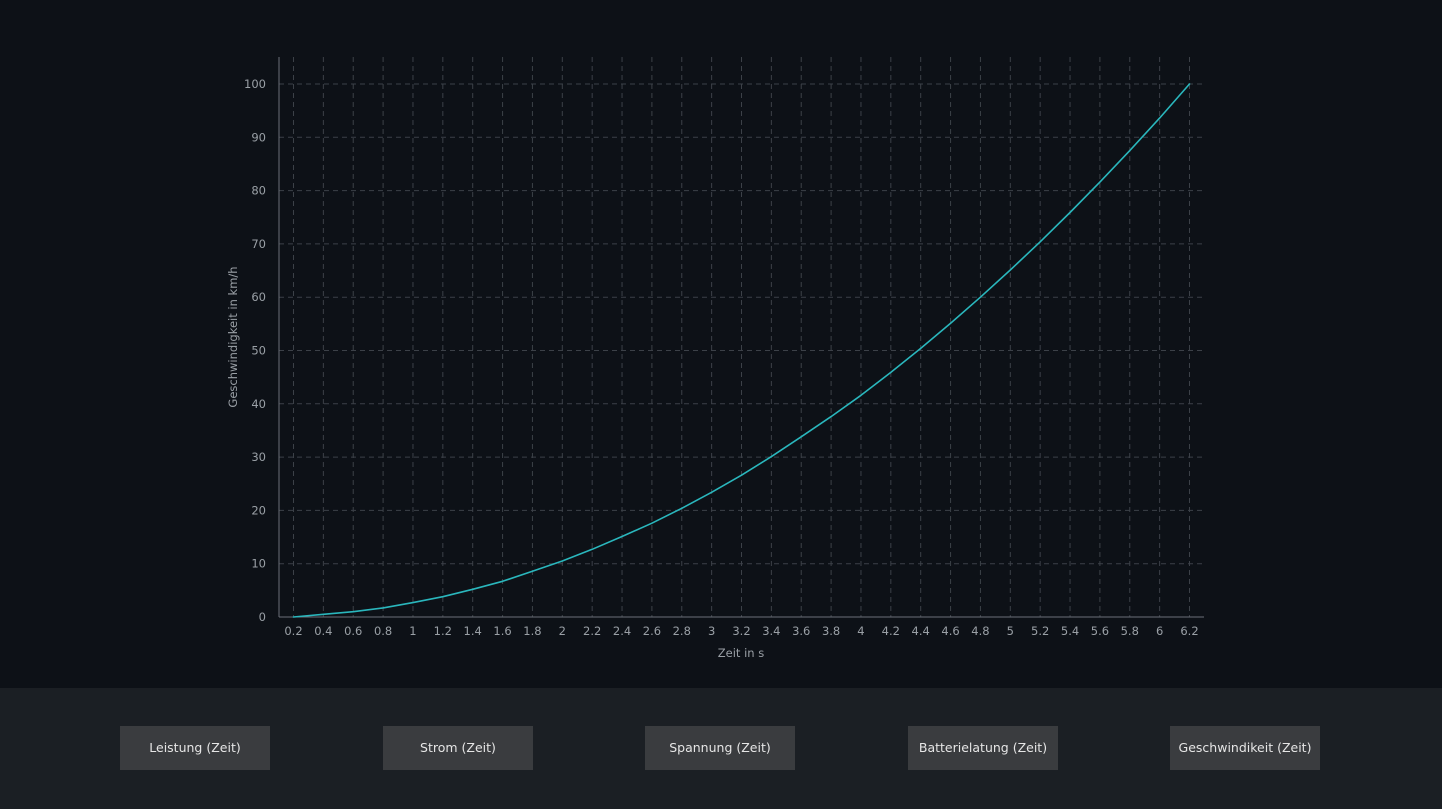  I want to click on battery-charge-time-button: Batterielatung (Zeit), so click(983, 748).